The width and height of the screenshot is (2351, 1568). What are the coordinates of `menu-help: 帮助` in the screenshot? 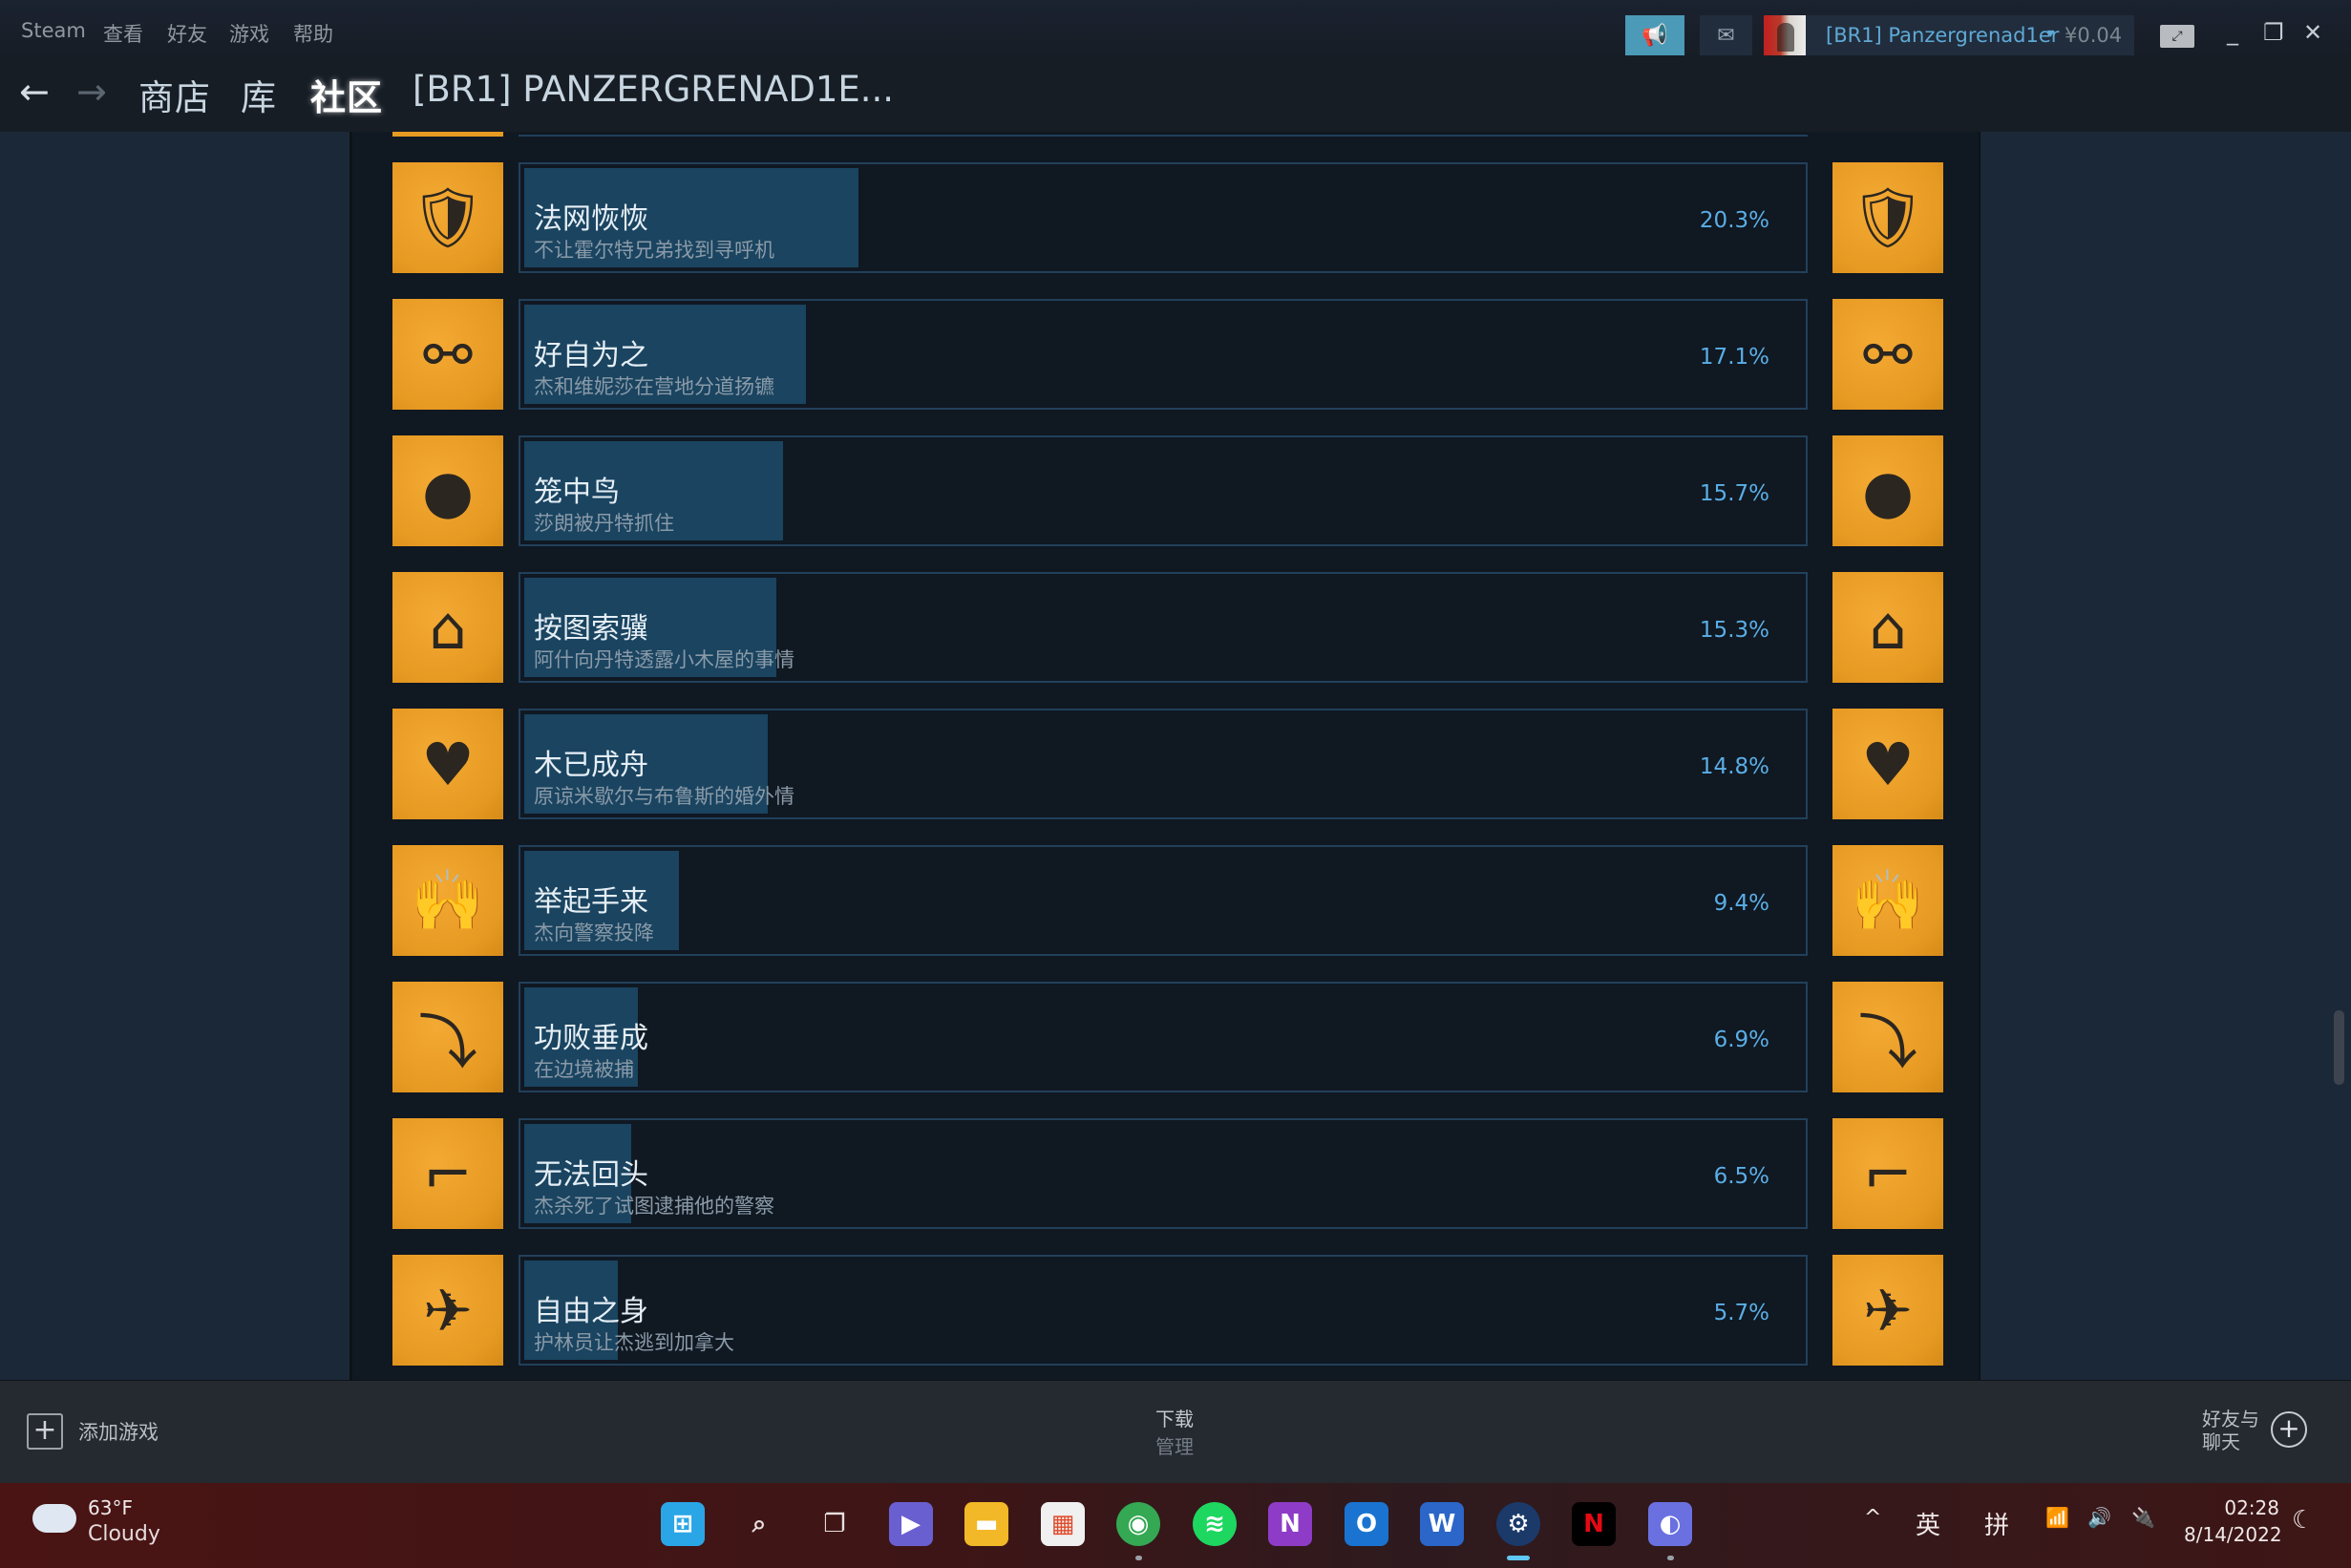 It's located at (313, 33).